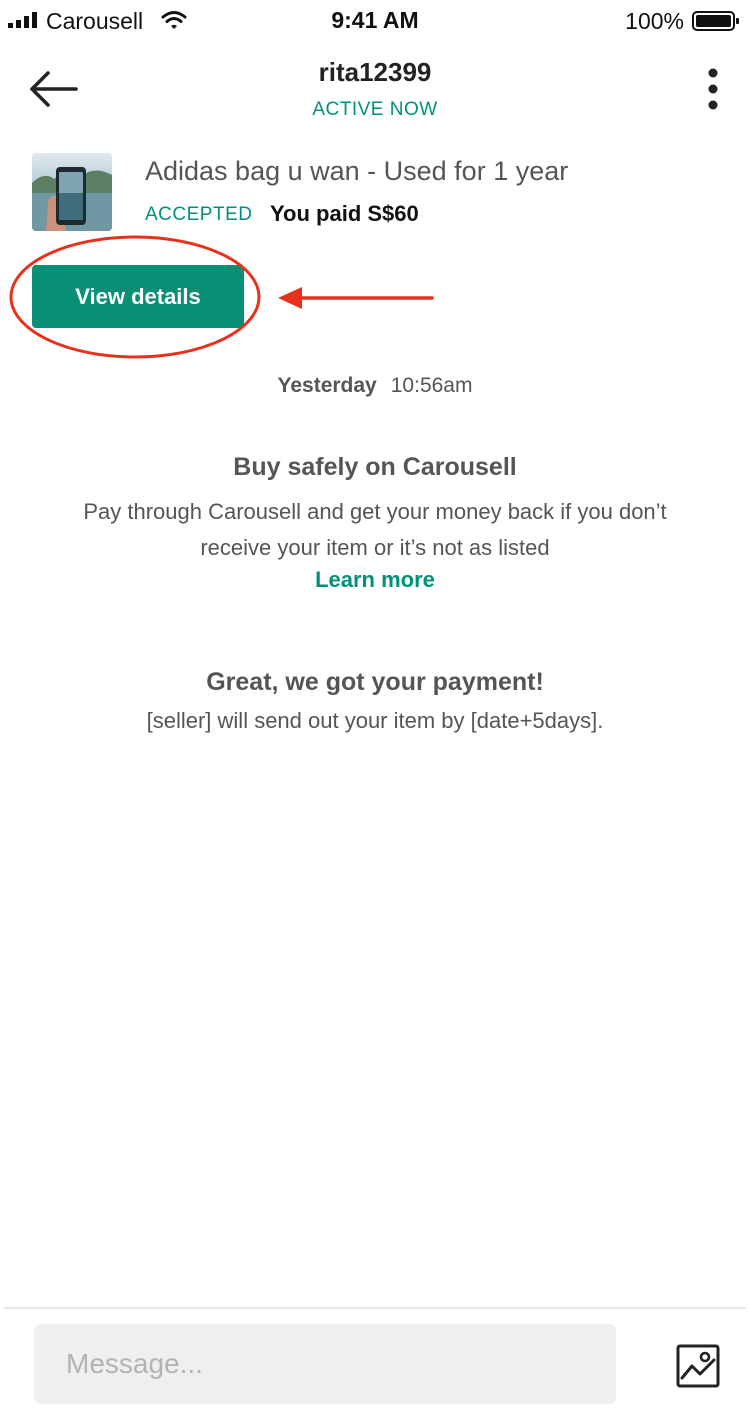 The width and height of the screenshot is (750, 1420). What do you see at coordinates (713, 89) in the screenshot?
I see `more-vertical-icon` at bounding box center [713, 89].